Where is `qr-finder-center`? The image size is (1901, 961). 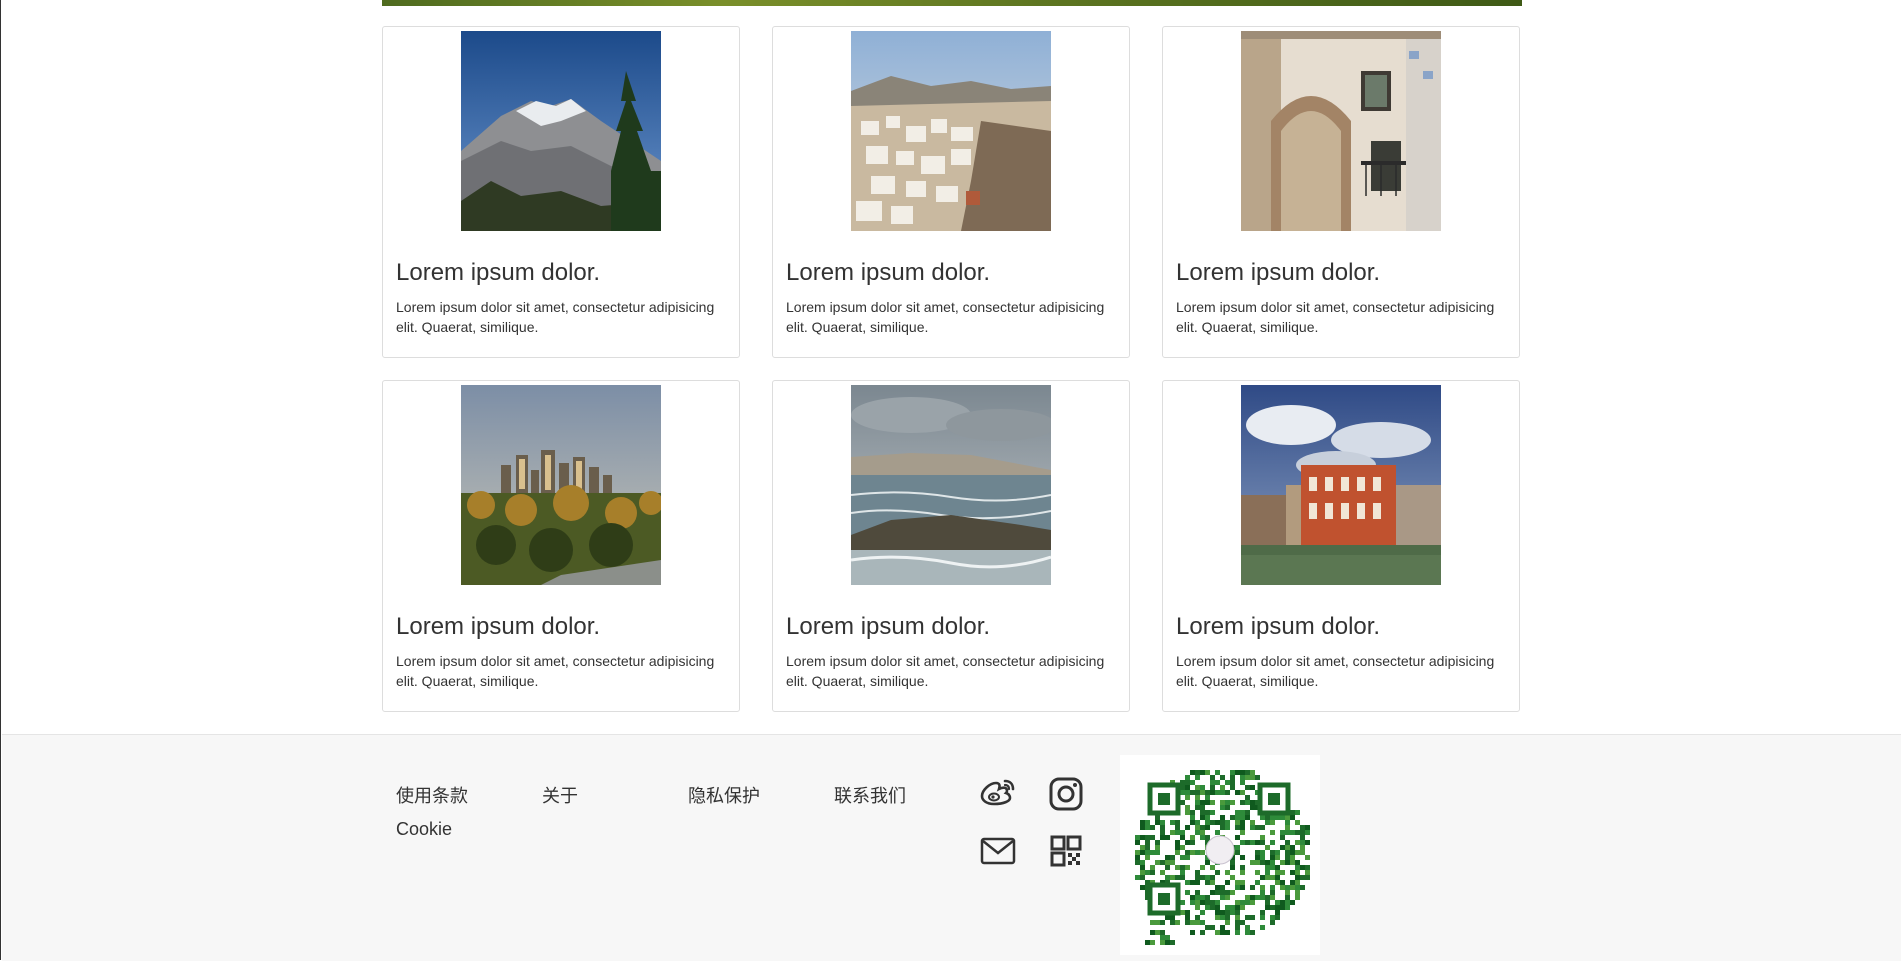
qr-finder-center is located at coordinates (1164, 899).